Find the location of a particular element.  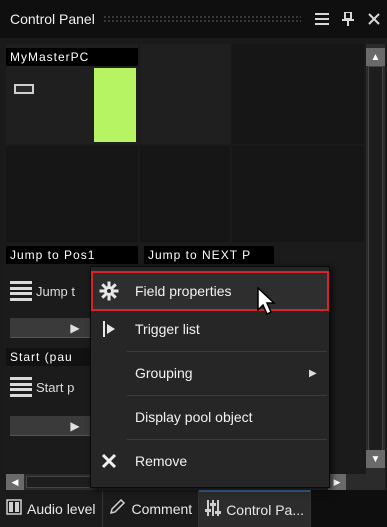

audio-level-icon is located at coordinates (14, 508).